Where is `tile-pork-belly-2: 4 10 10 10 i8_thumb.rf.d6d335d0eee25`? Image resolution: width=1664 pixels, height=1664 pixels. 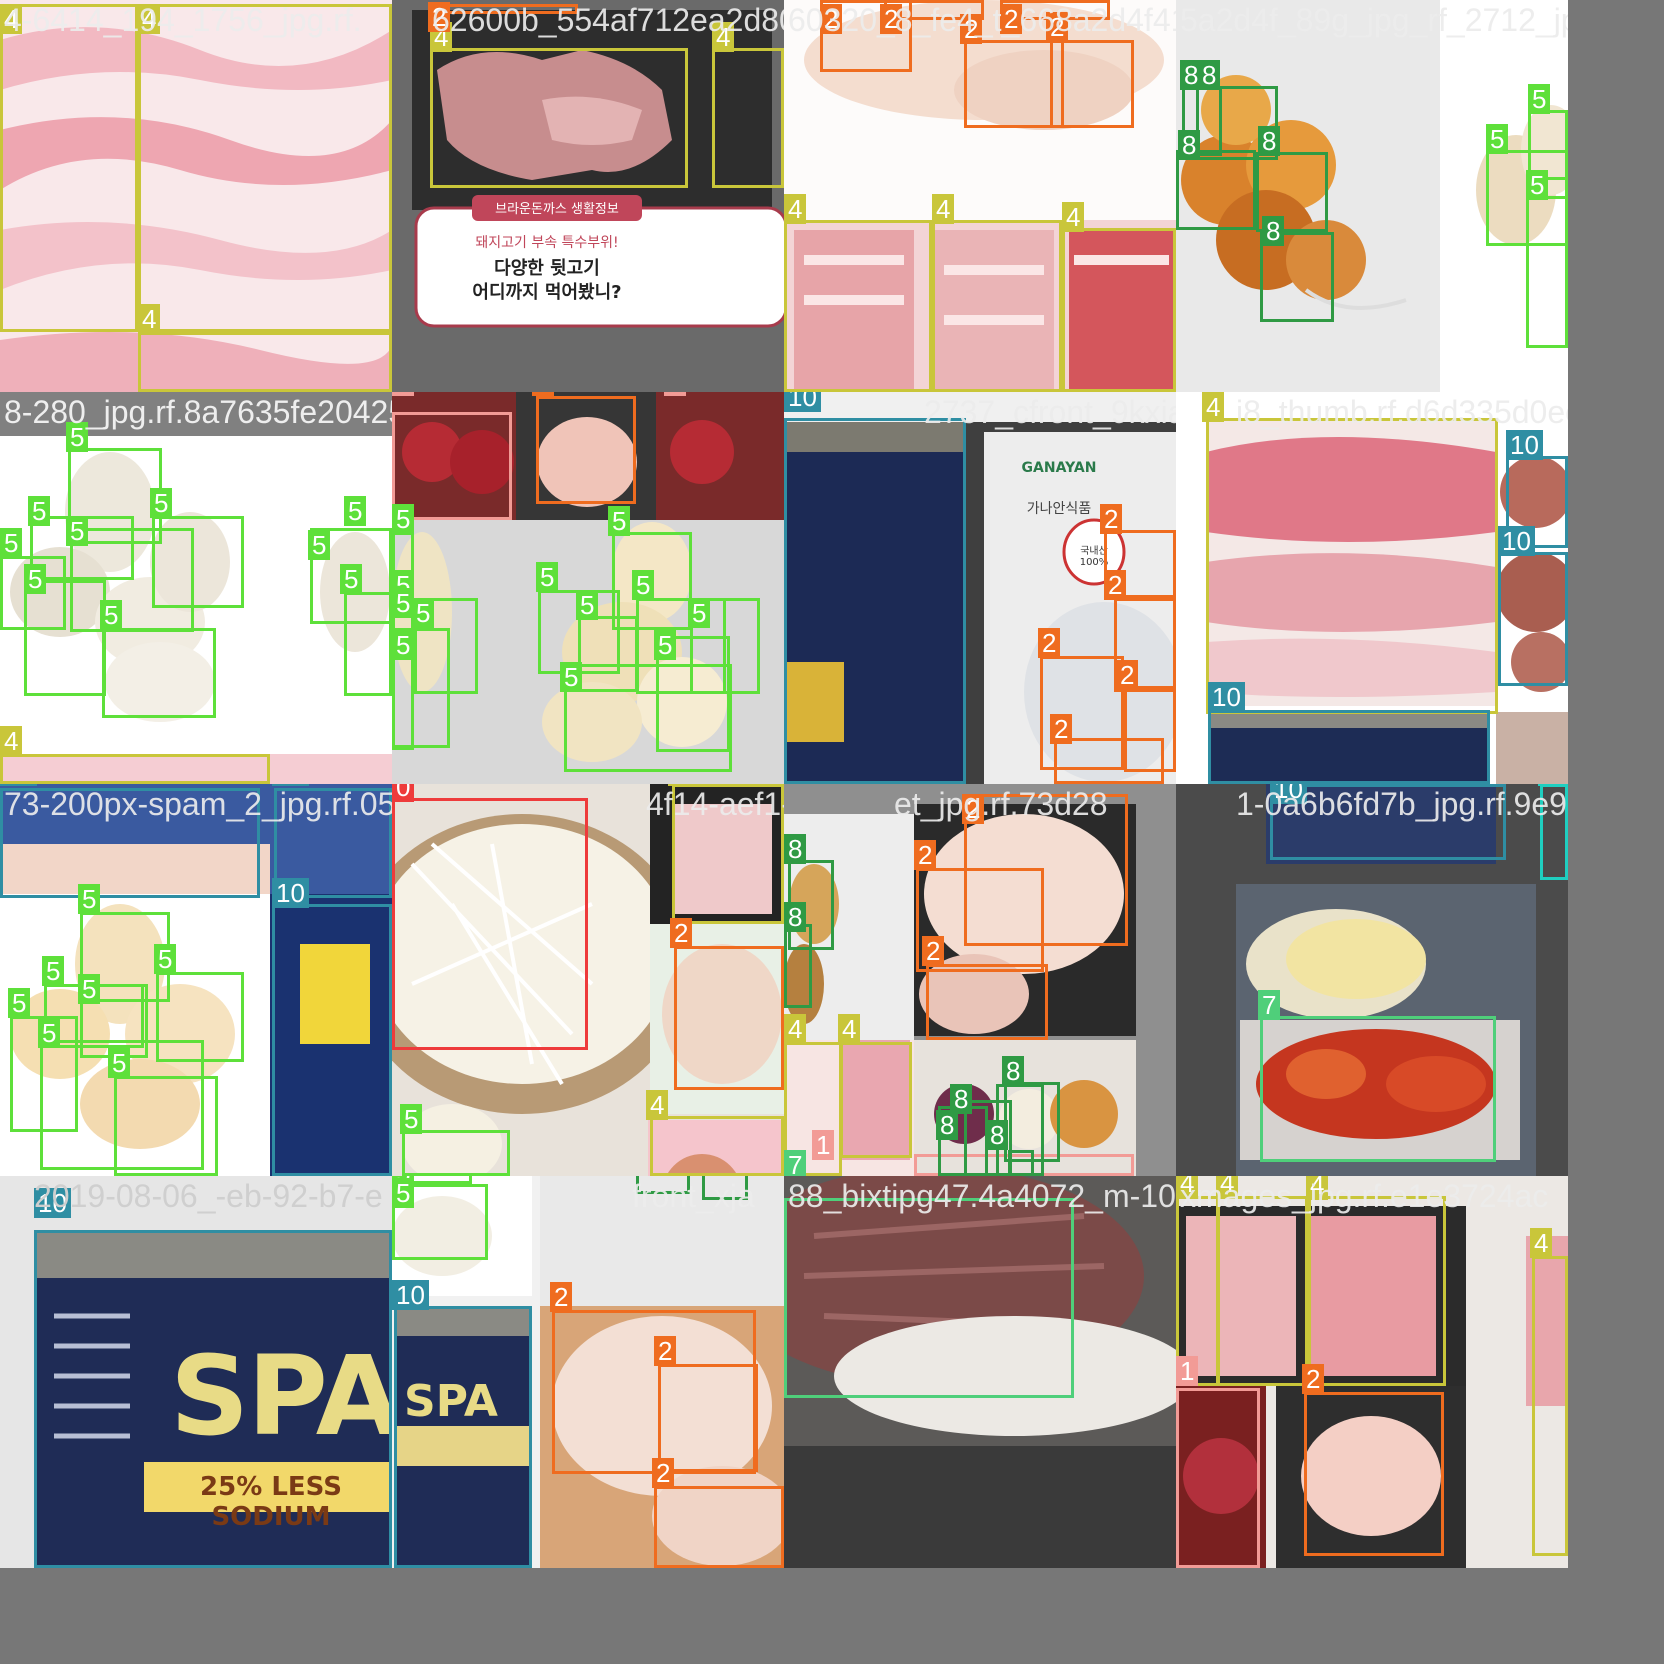 tile-pork-belly-2: 4 10 10 10 i8_thumb.rf.d6d335d0eee25 is located at coordinates (1372, 588).